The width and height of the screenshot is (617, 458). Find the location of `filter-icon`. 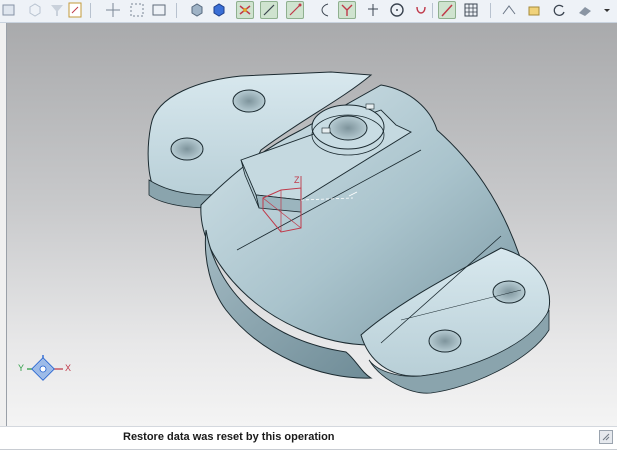

filter-icon is located at coordinates (585, 10).